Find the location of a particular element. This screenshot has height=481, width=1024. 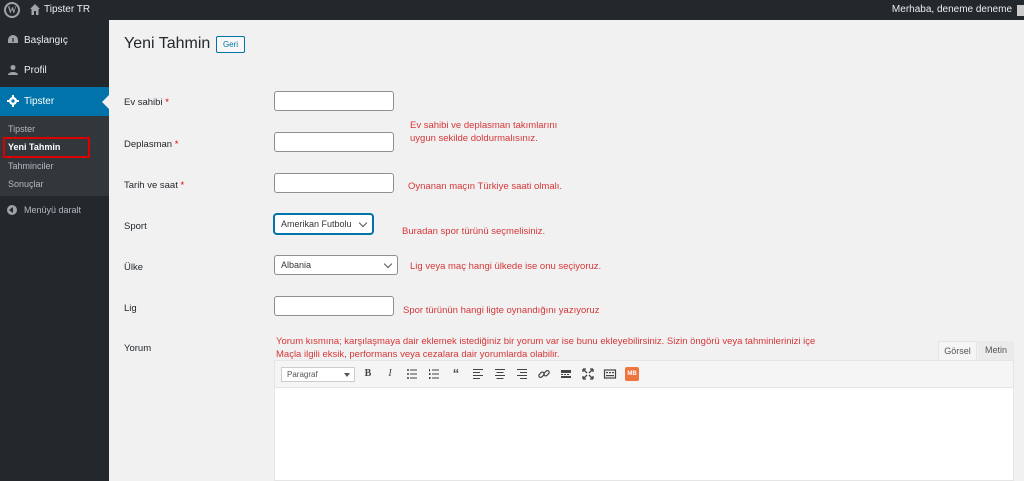

site-name-link: Tipster TR is located at coordinates (67, 9).